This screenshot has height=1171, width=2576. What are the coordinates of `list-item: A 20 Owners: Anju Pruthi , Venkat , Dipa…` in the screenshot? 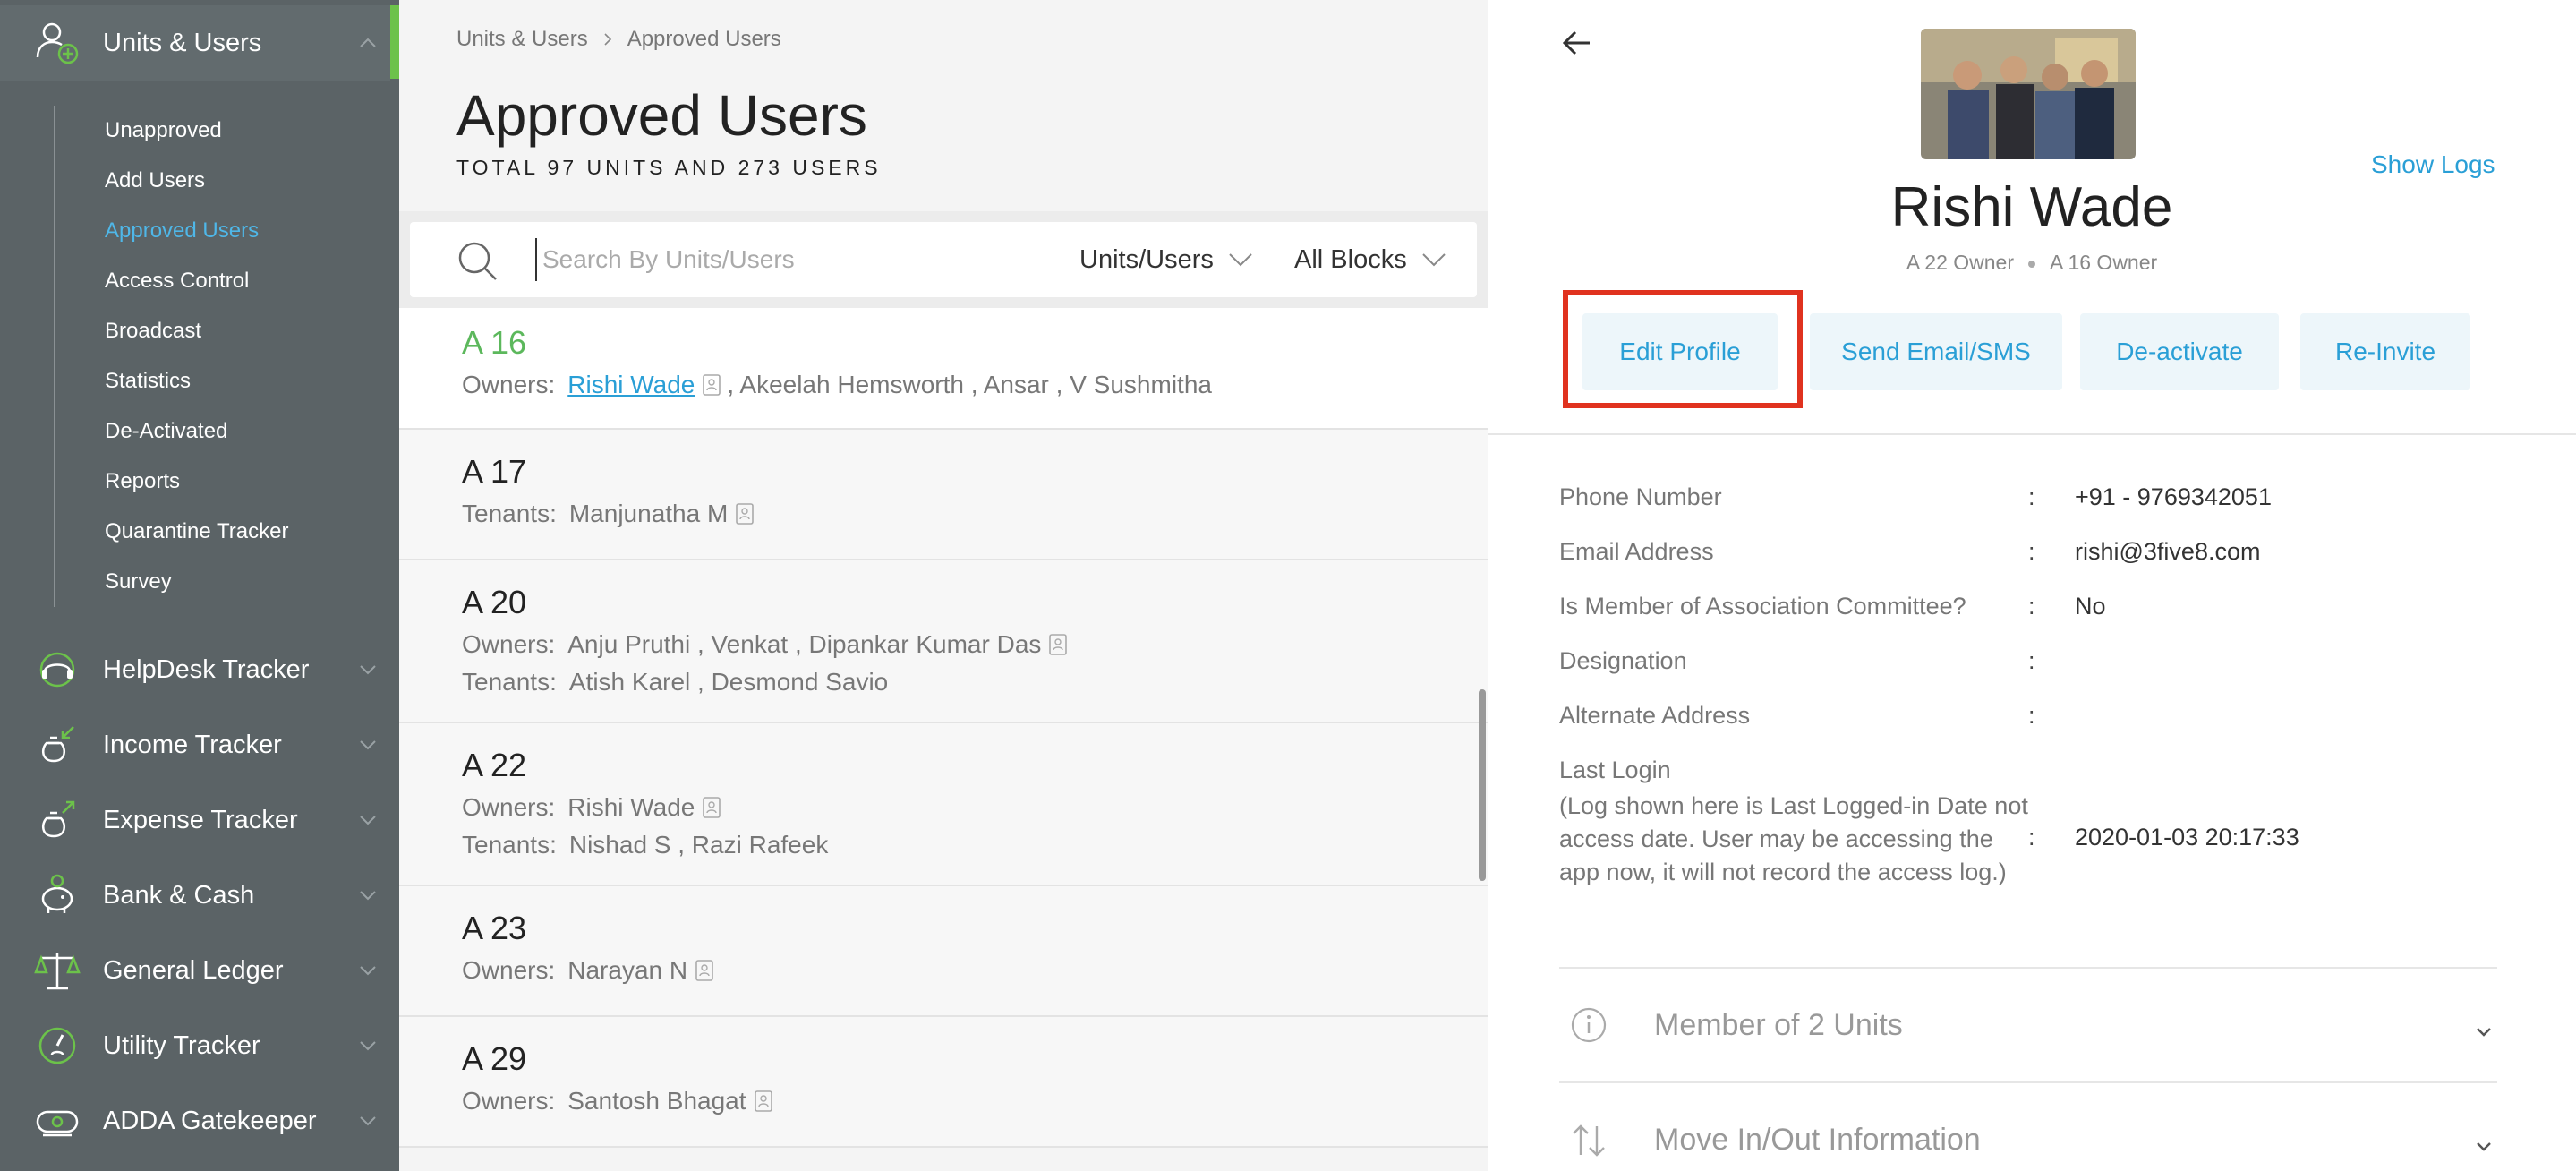 It's located at (943, 642).